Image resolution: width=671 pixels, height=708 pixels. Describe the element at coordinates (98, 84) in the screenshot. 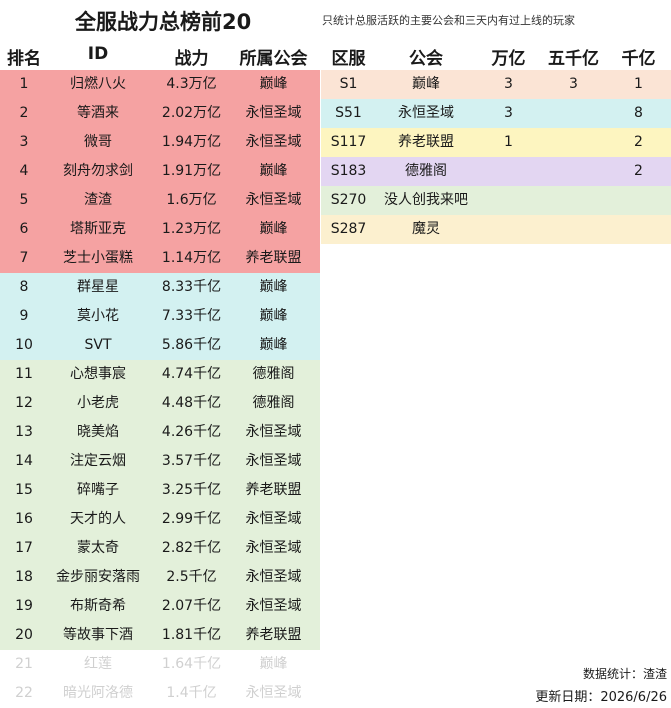

I see `player-id-cell: 归燃八火` at that location.